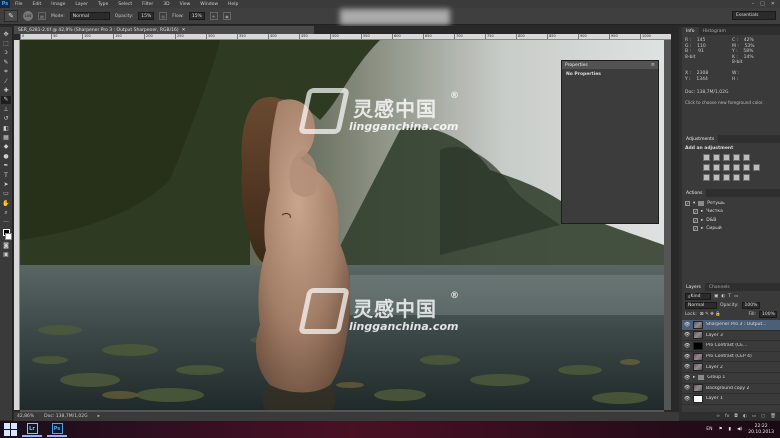 The height and width of the screenshot is (438, 780). I want to click on lasso-tool-icon: ↄ, so click(6, 53).